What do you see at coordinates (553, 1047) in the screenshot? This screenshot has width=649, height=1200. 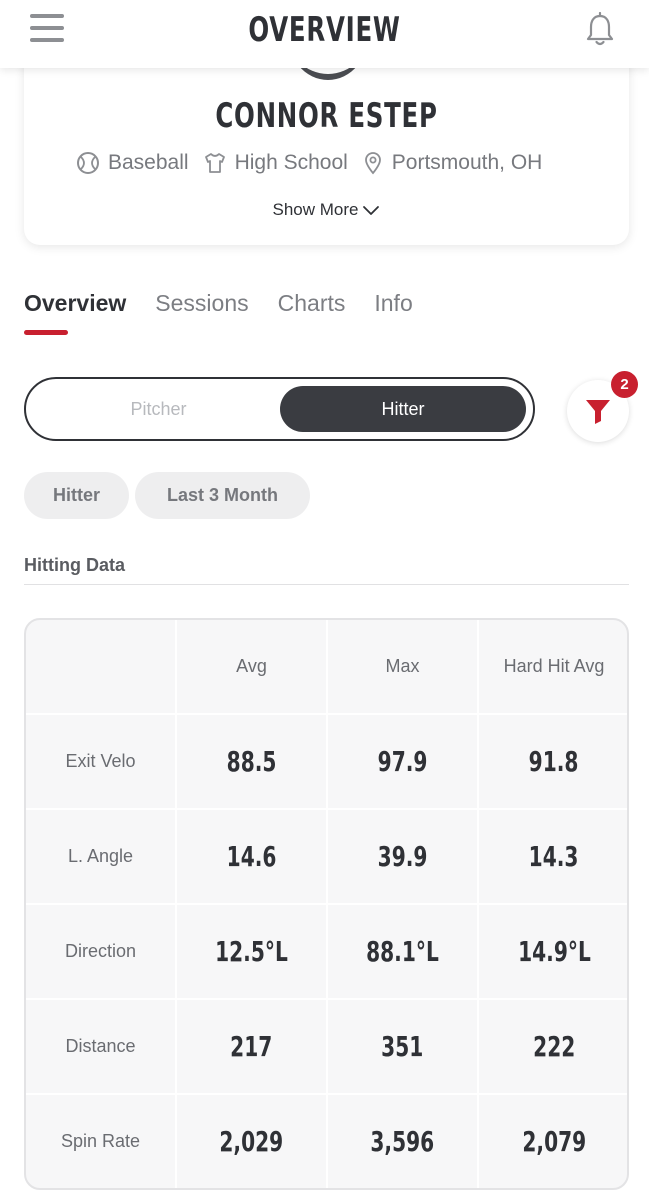 I see `table-cell: 222` at bounding box center [553, 1047].